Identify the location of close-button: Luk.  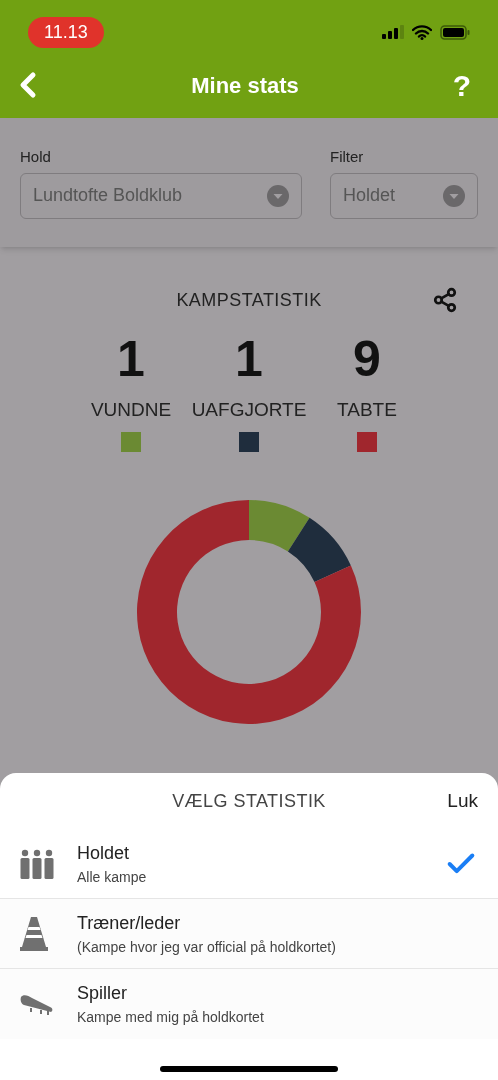
(462, 801).